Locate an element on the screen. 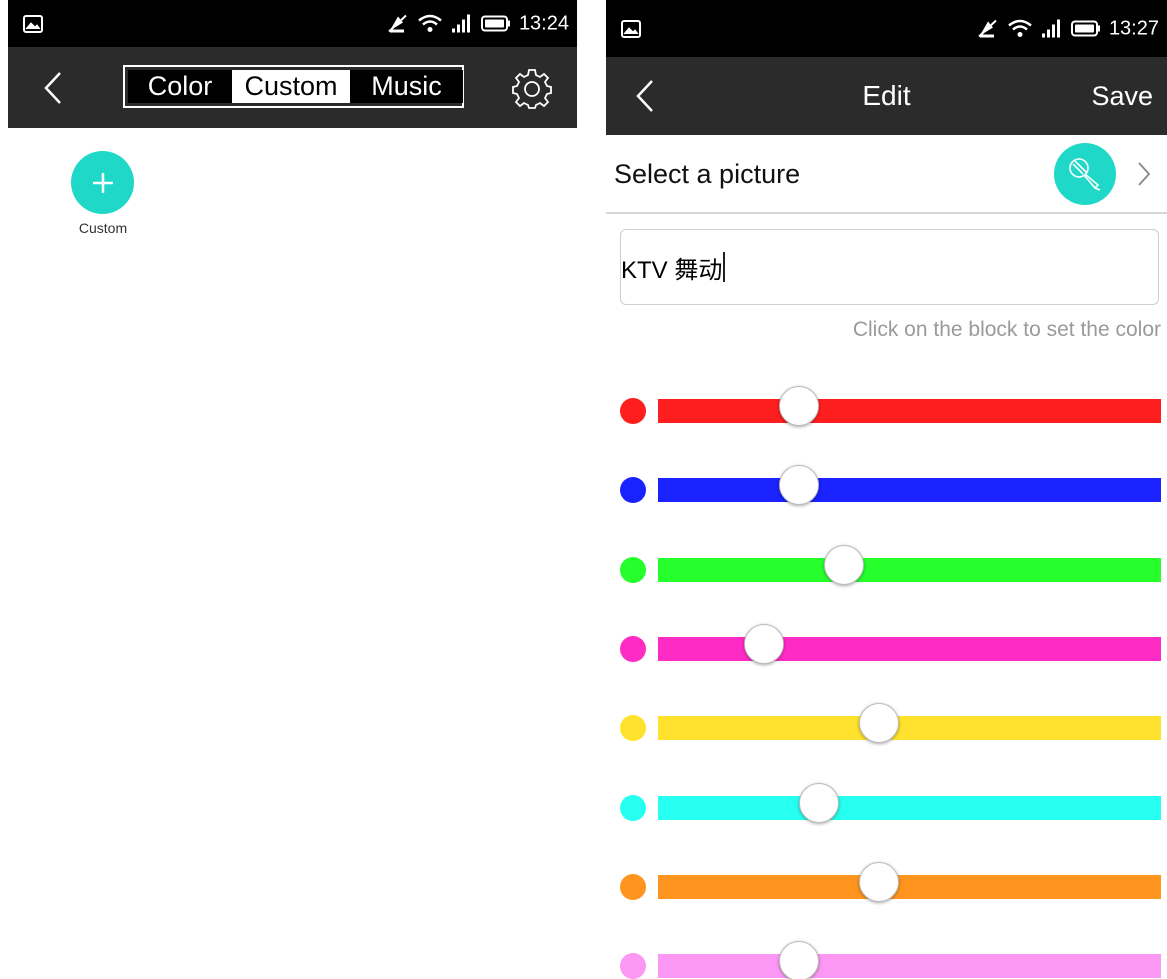  slider-thumb-yellow is located at coordinates (879, 723).